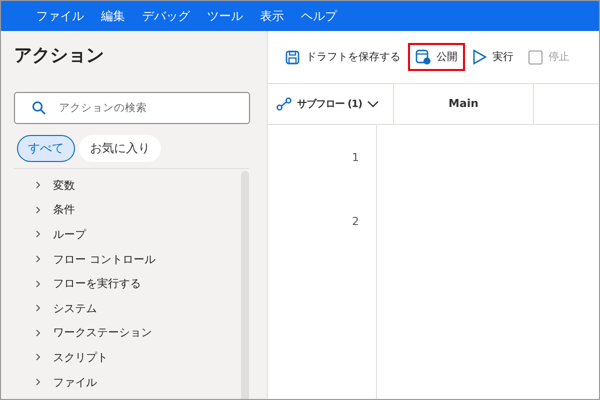 This screenshot has width=600, height=400. What do you see at coordinates (121, 333) in the screenshot?
I see `action-category: ワークステーション` at bounding box center [121, 333].